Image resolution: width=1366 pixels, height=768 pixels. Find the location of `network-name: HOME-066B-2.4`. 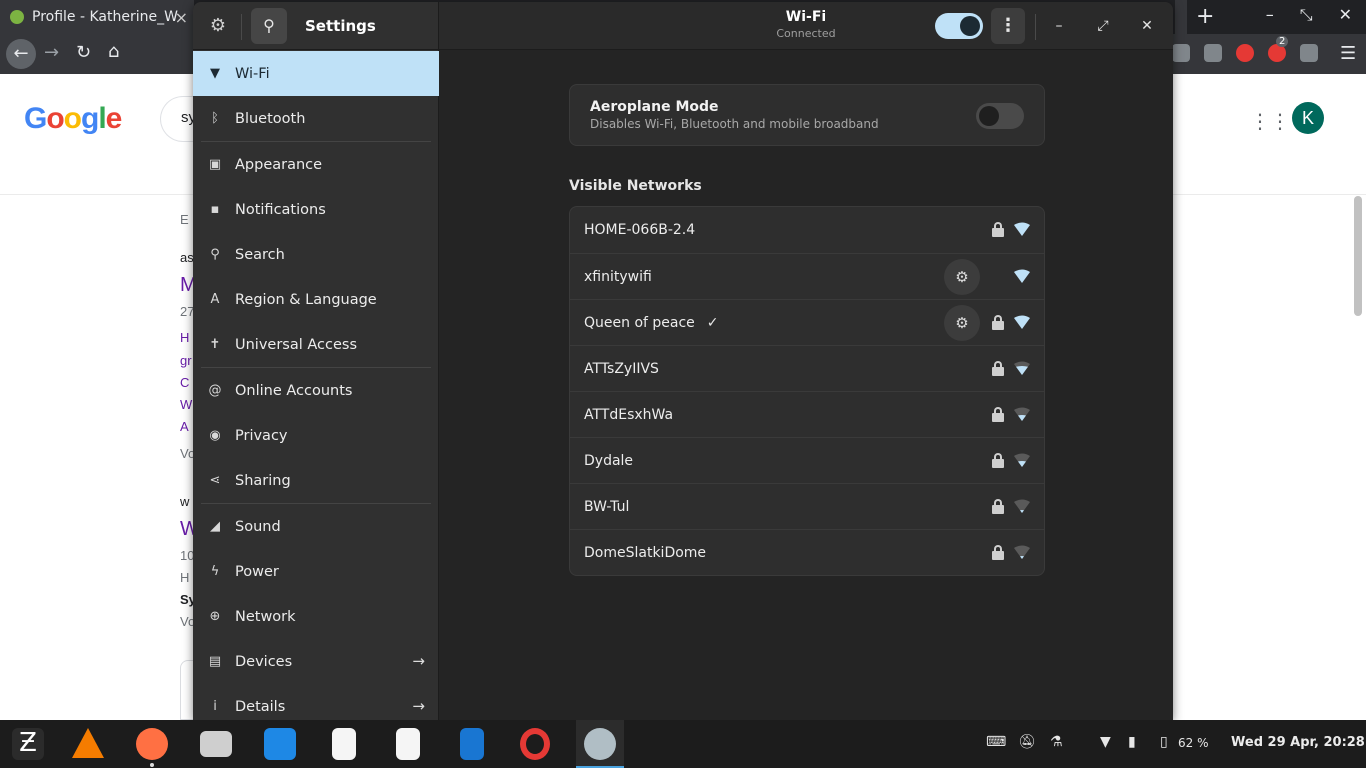

network-name: HOME-066B-2.4 is located at coordinates (640, 230).